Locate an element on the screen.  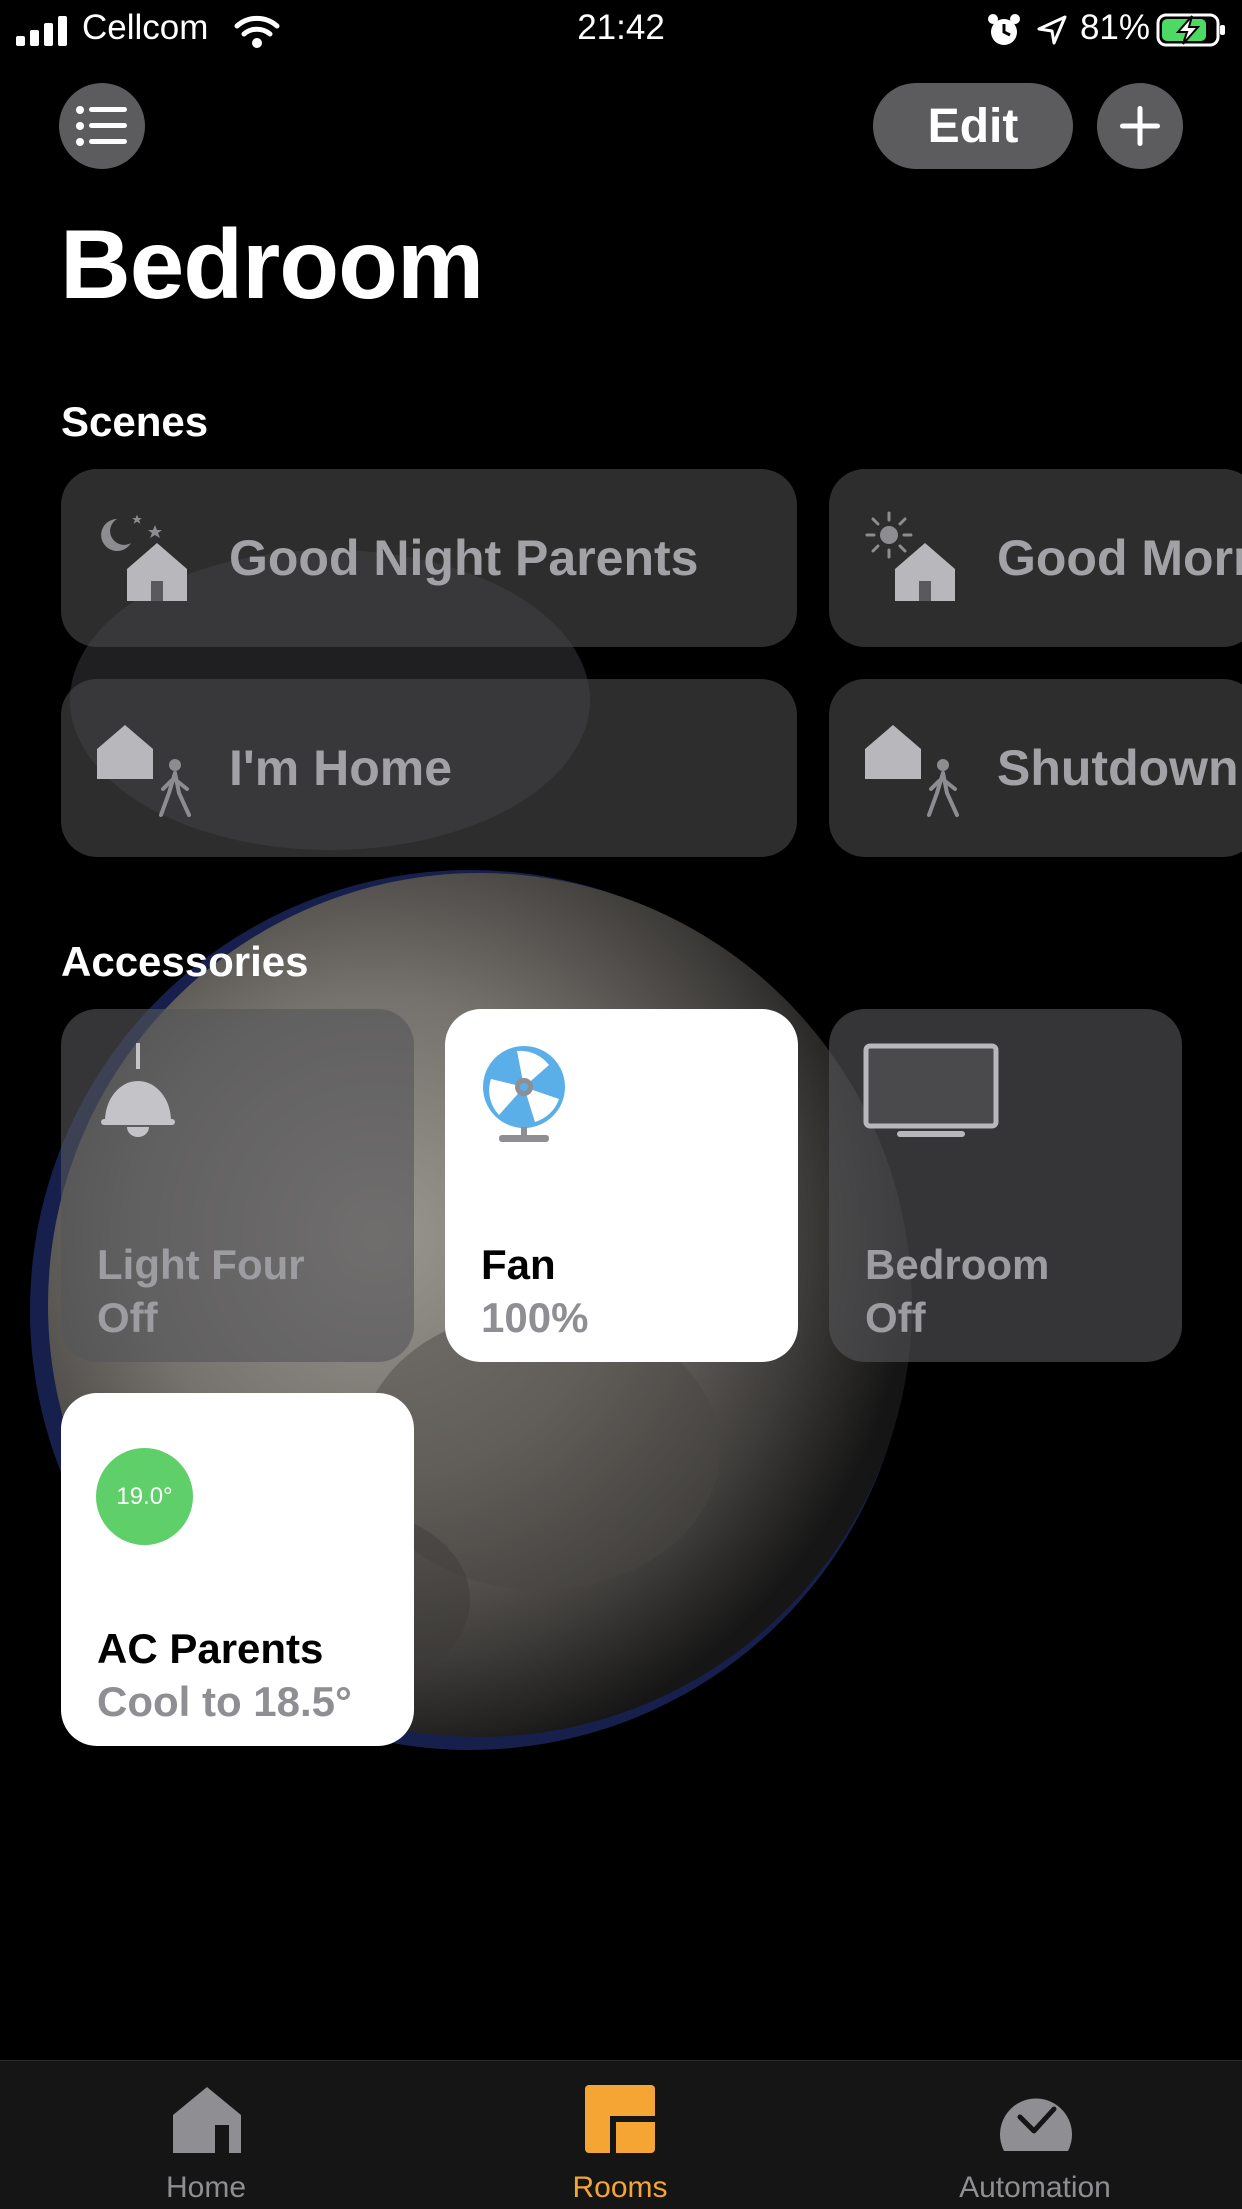
scene-label: Good Night Parents is located at coordinates (464, 558).